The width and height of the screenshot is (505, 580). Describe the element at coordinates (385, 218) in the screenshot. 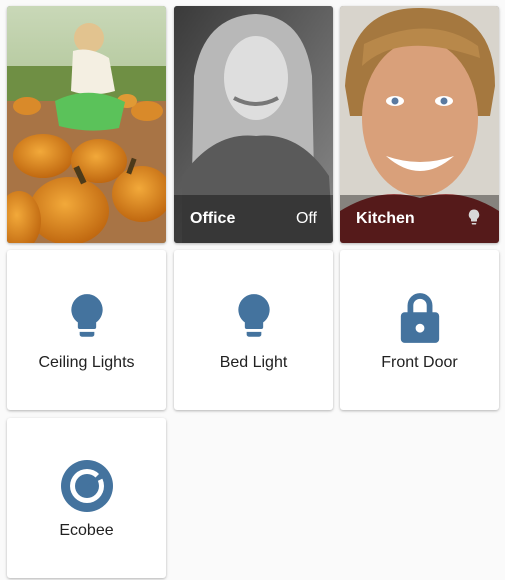

I see `kitchen-name-label: Kitchen` at that location.